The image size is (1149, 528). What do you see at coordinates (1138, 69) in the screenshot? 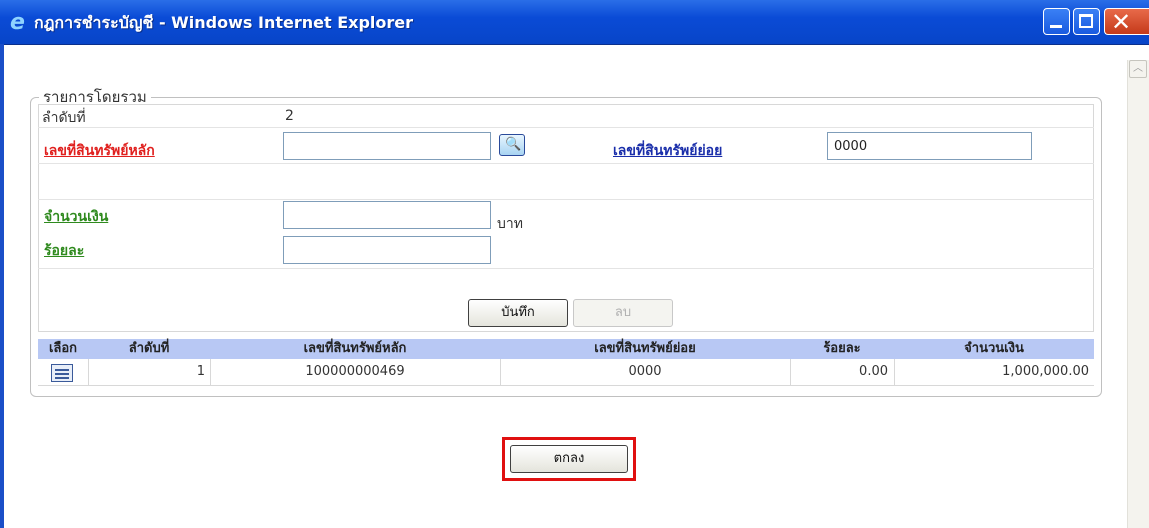
I see `scroll-up-icon: ︿` at bounding box center [1138, 69].